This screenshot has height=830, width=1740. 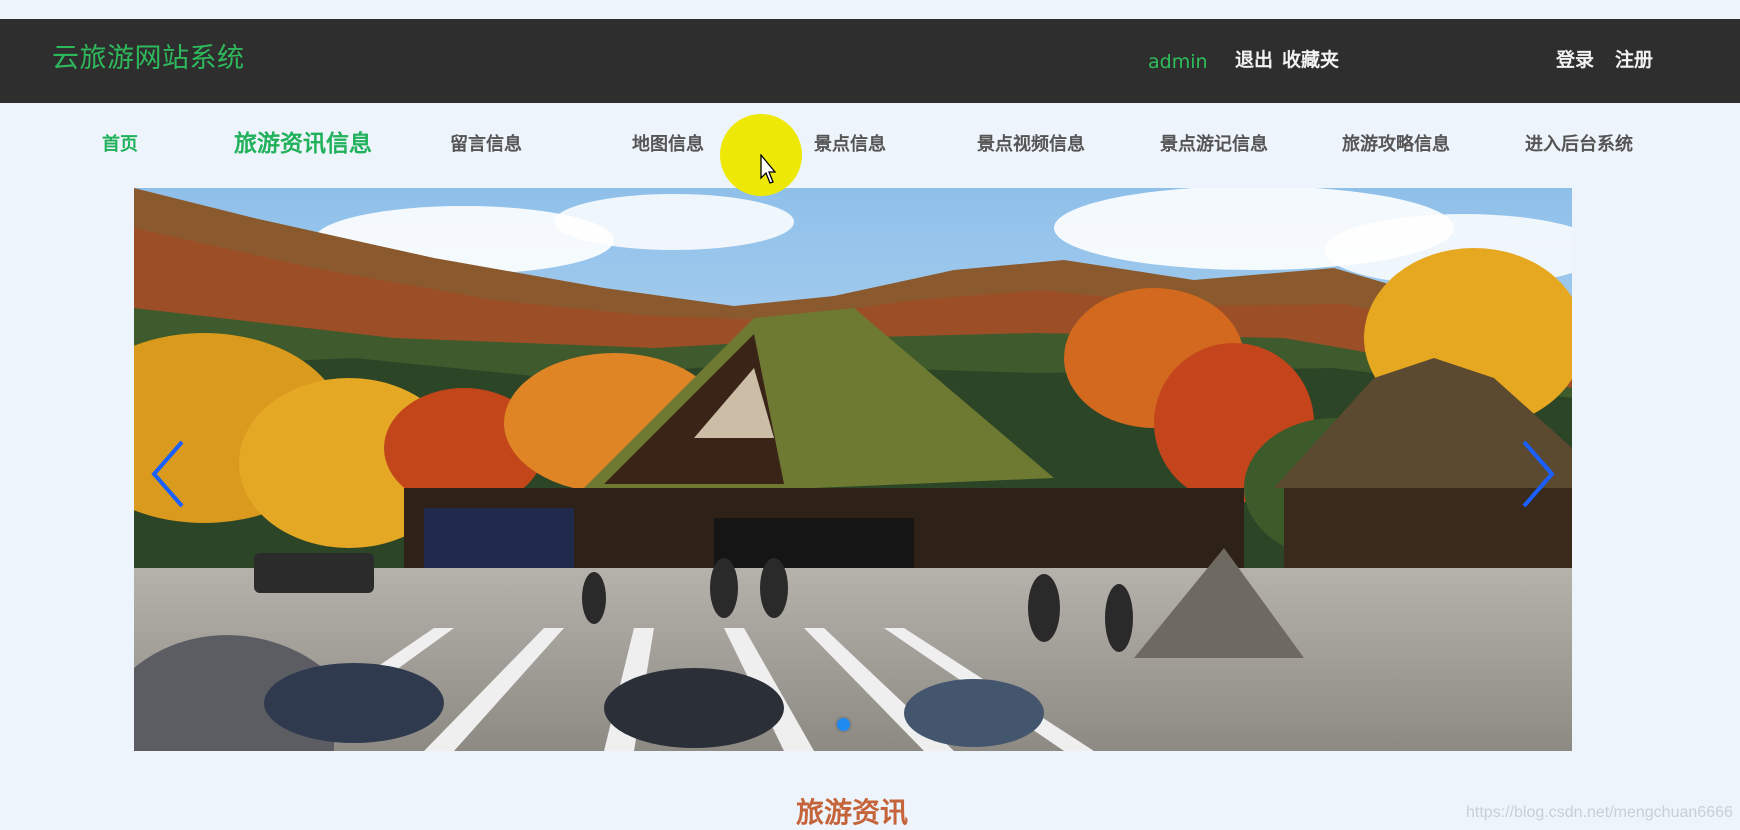 What do you see at coordinates (850, 145) in the screenshot?
I see `nav-scenic-spots: 景点信息` at bounding box center [850, 145].